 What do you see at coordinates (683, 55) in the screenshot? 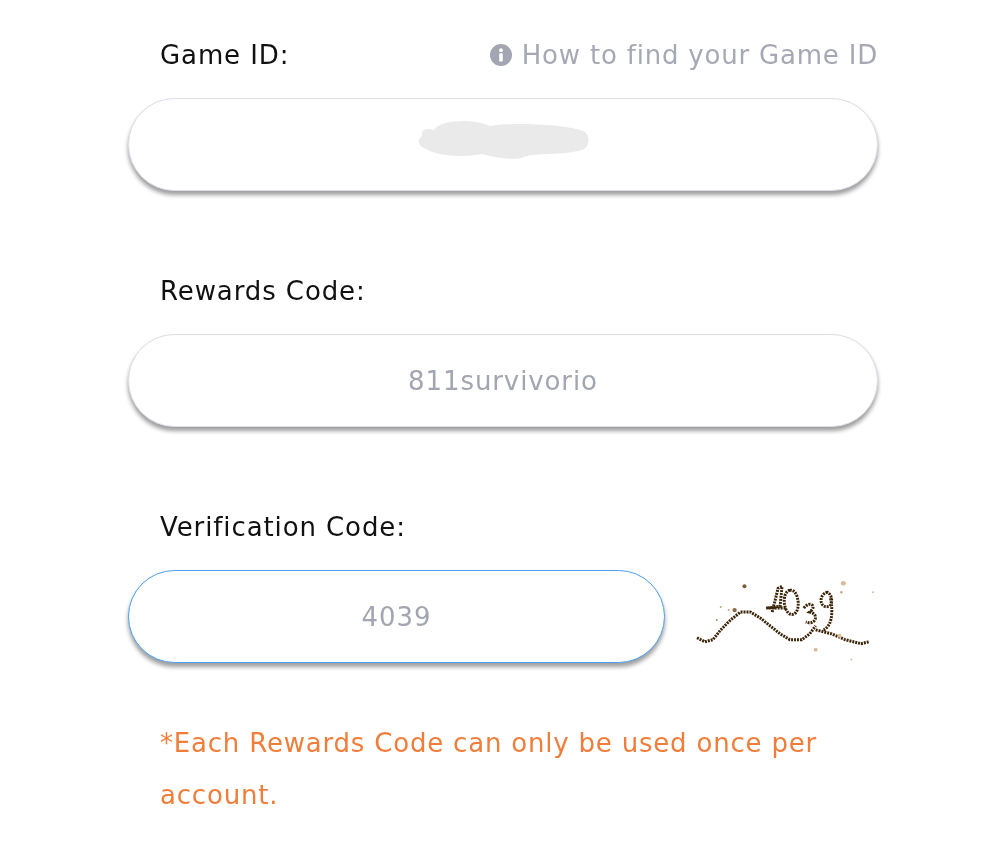
I see `help-link: How to find your Game ID` at bounding box center [683, 55].